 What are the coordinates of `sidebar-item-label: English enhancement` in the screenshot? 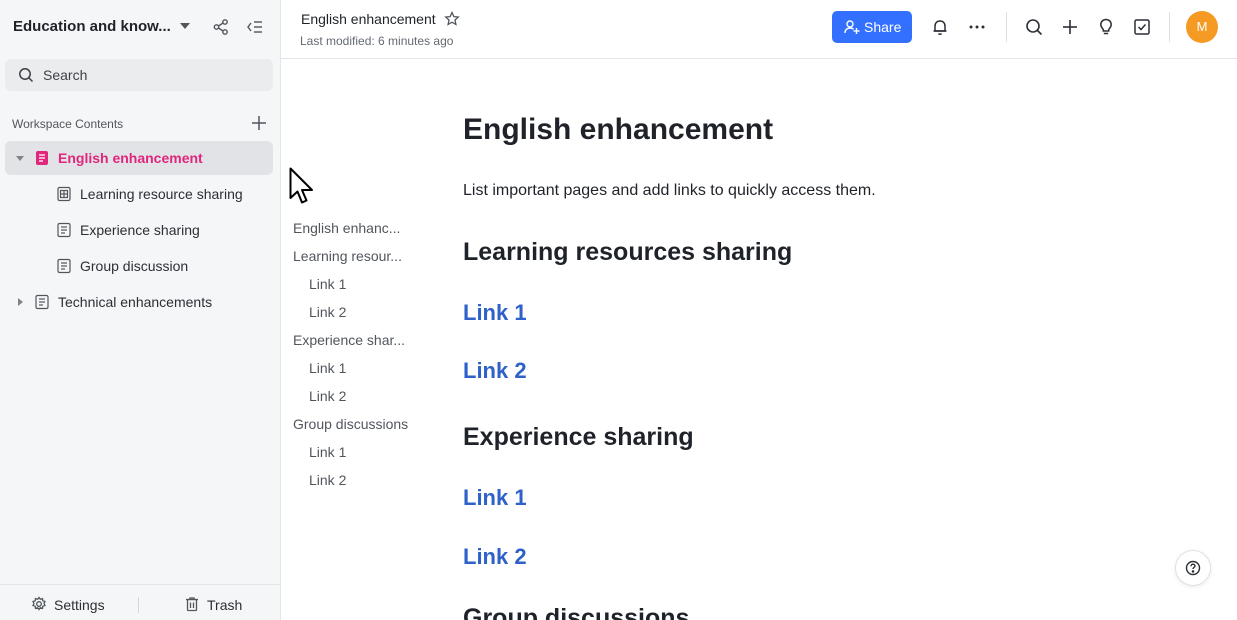 It's located at (130, 158).